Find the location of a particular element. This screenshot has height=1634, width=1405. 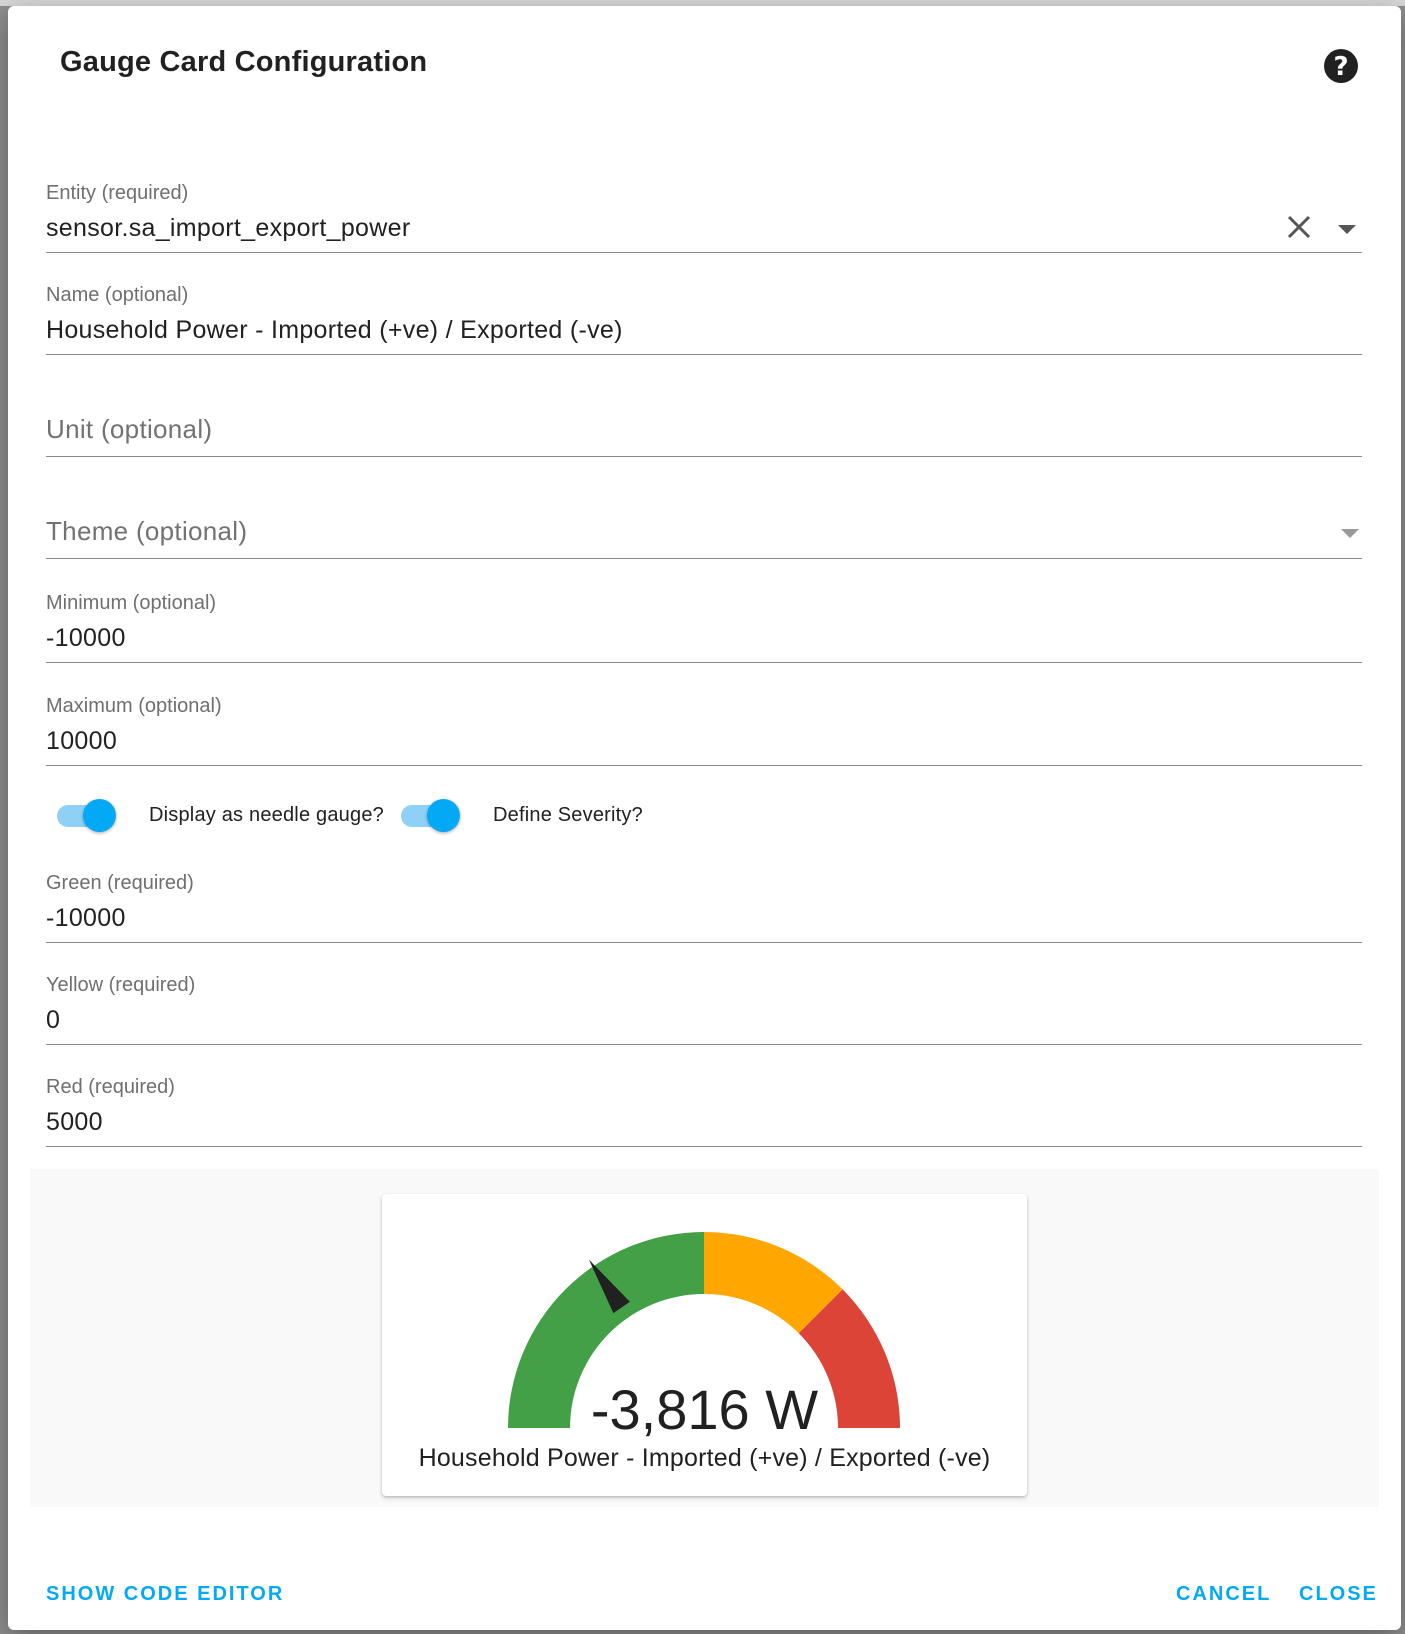

minimum-field: Minimum (optional) -10000 is located at coordinates (704, 624).